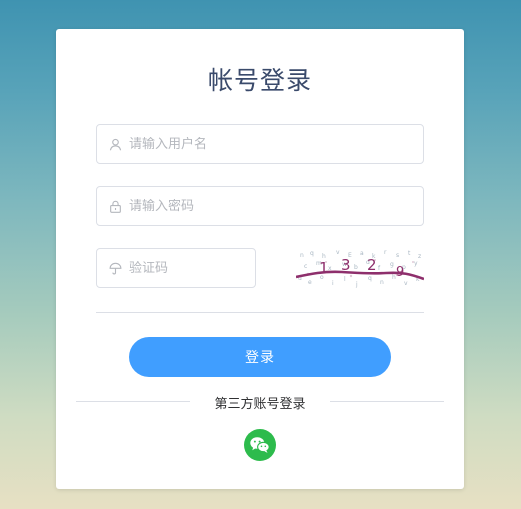 The height and width of the screenshot is (509, 521). Describe the element at coordinates (372, 265) in the screenshot. I see `captcha-char: 2` at that location.